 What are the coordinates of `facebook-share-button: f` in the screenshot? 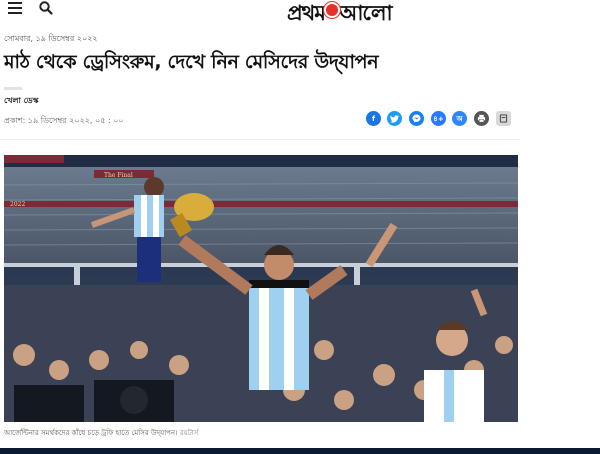 It's located at (373, 118).